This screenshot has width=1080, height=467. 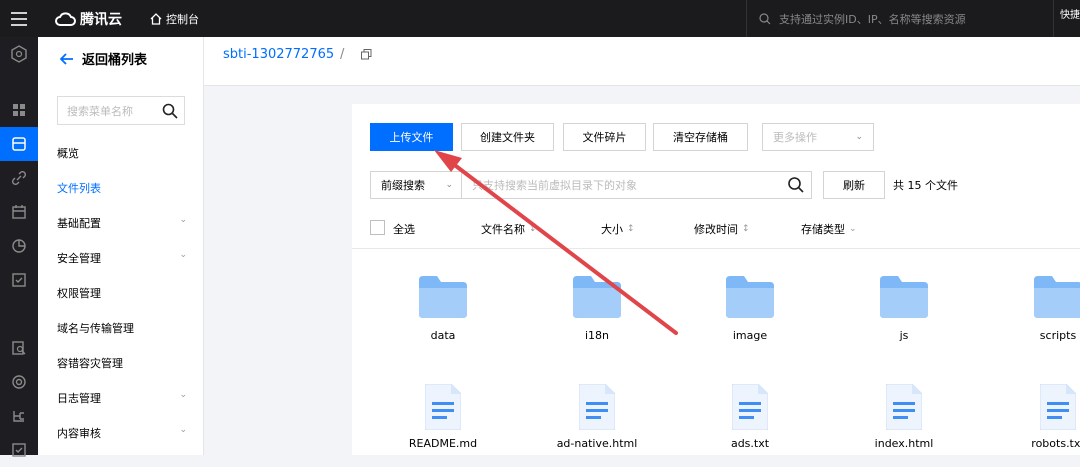 What do you see at coordinates (174, 19) in the screenshot?
I see `console-link: 控制台` at bounding box center [174, 19].